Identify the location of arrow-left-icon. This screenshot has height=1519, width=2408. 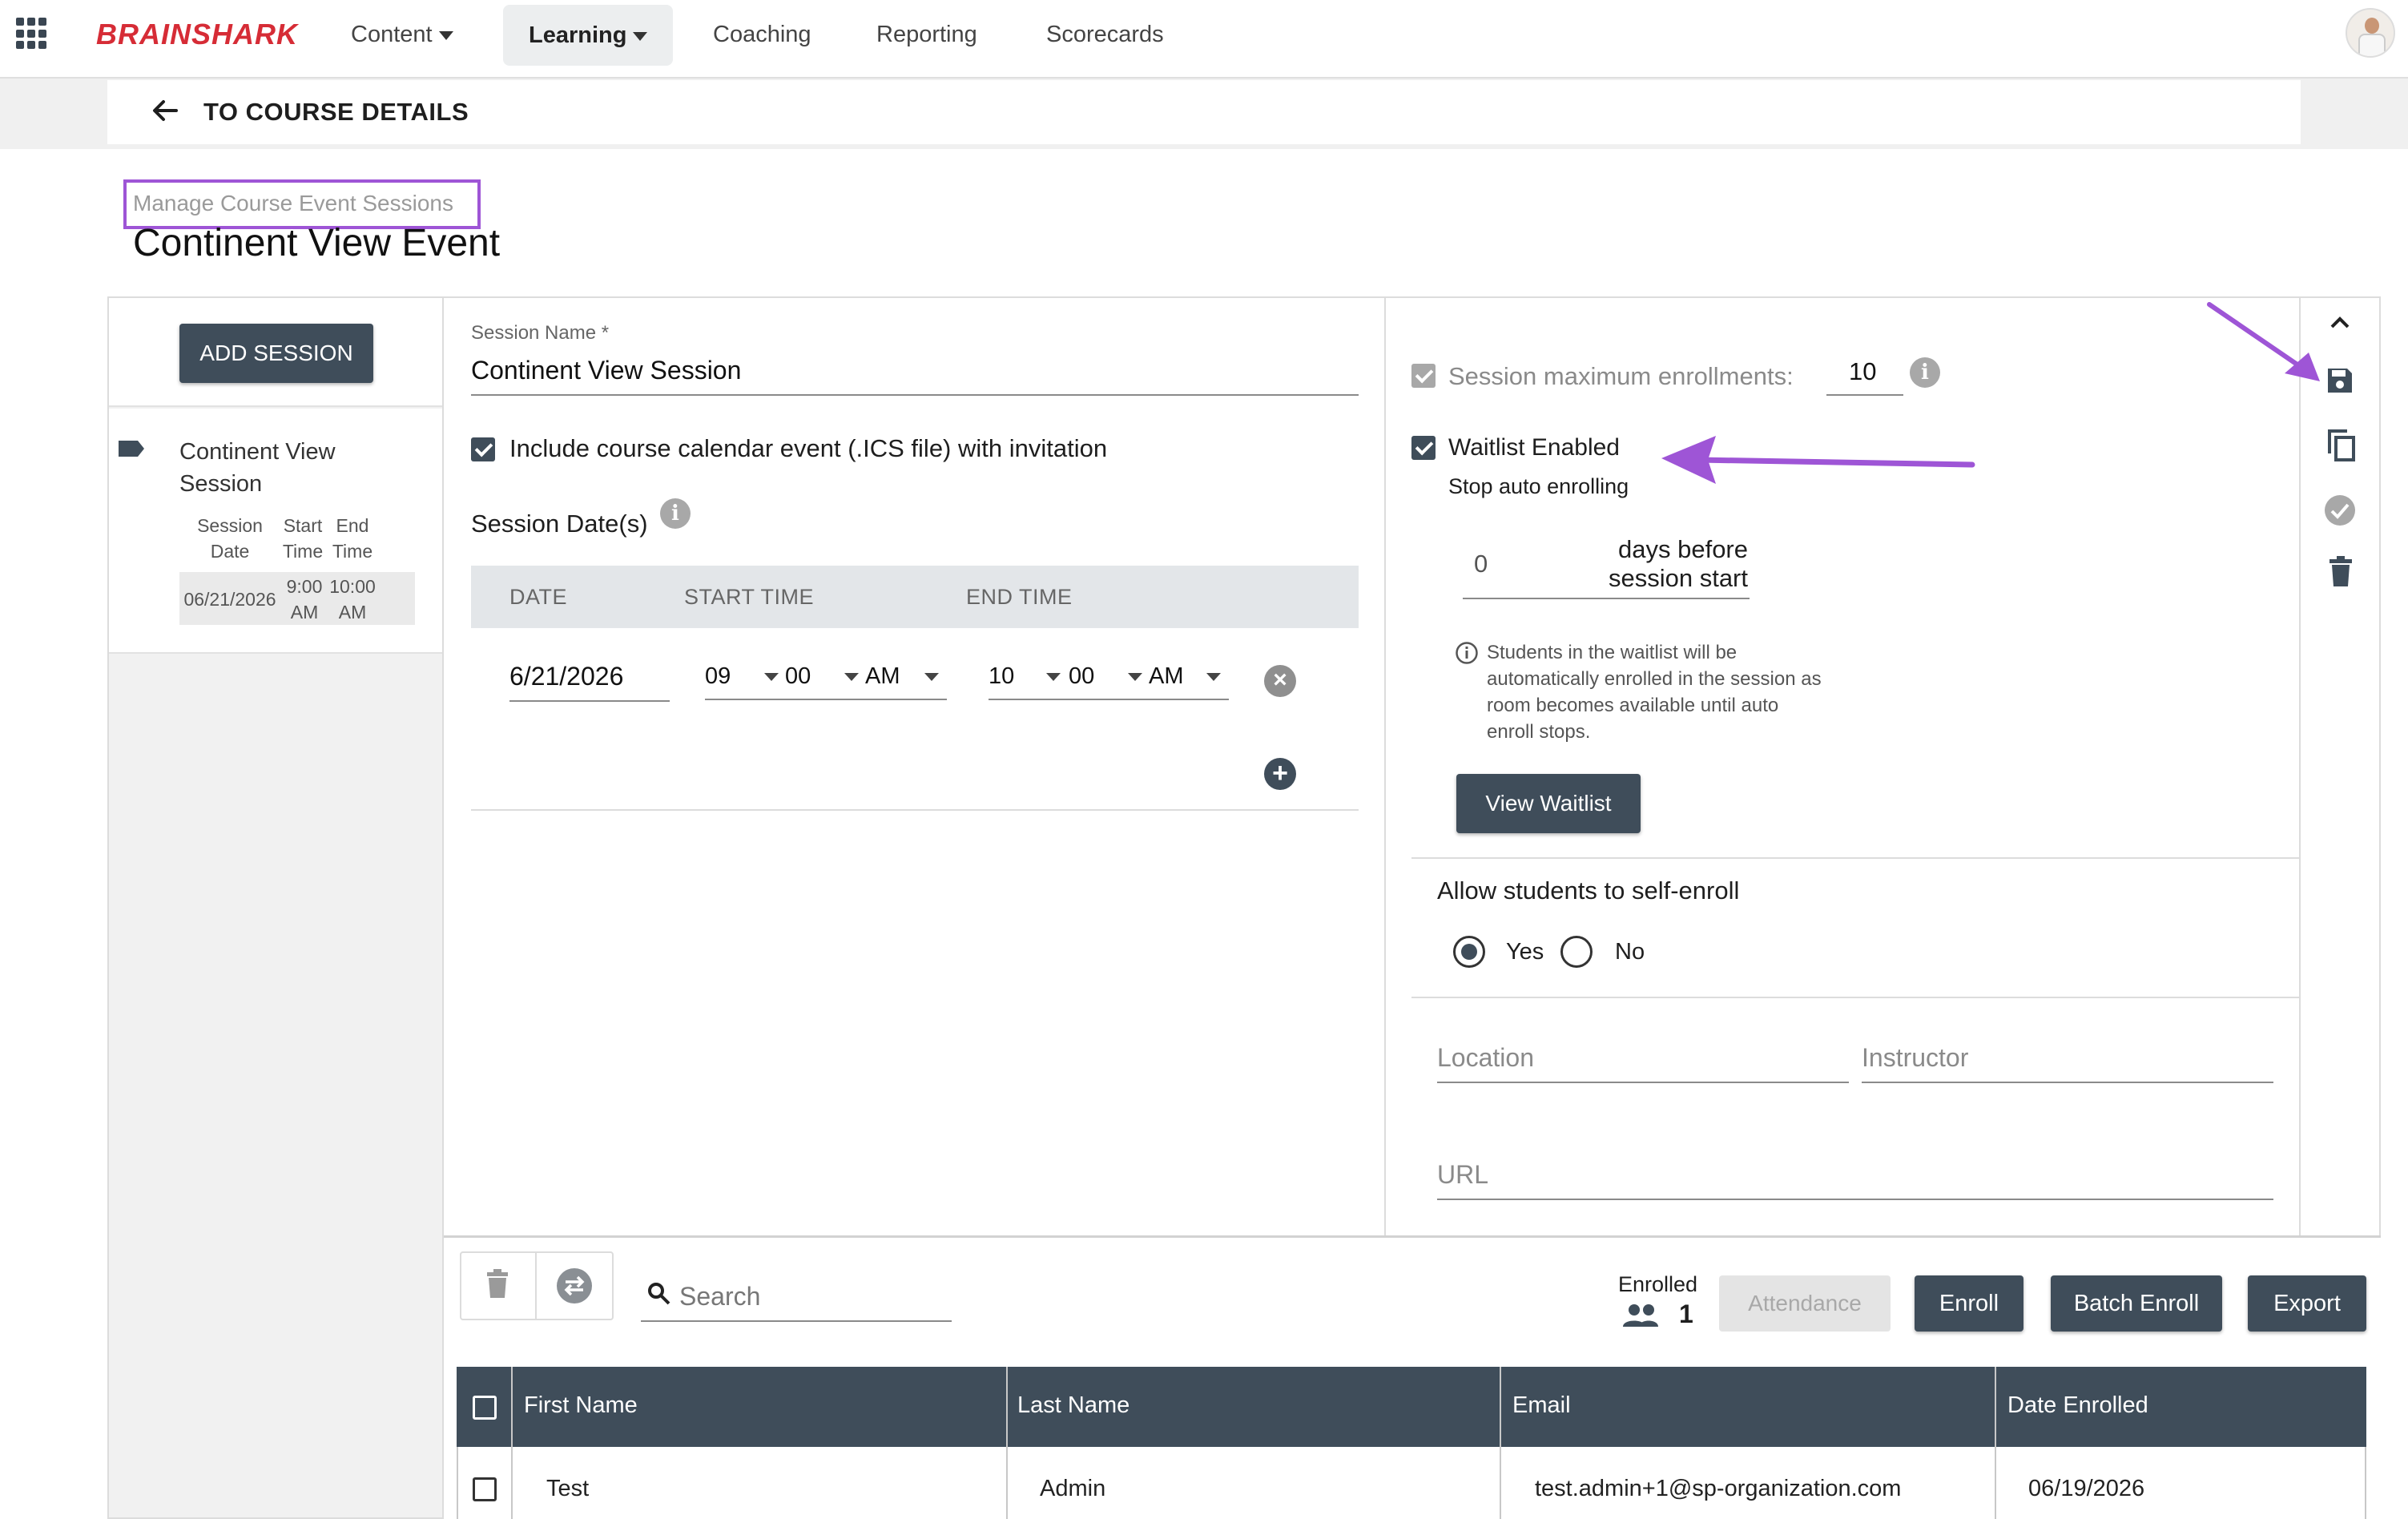
(165, 111).